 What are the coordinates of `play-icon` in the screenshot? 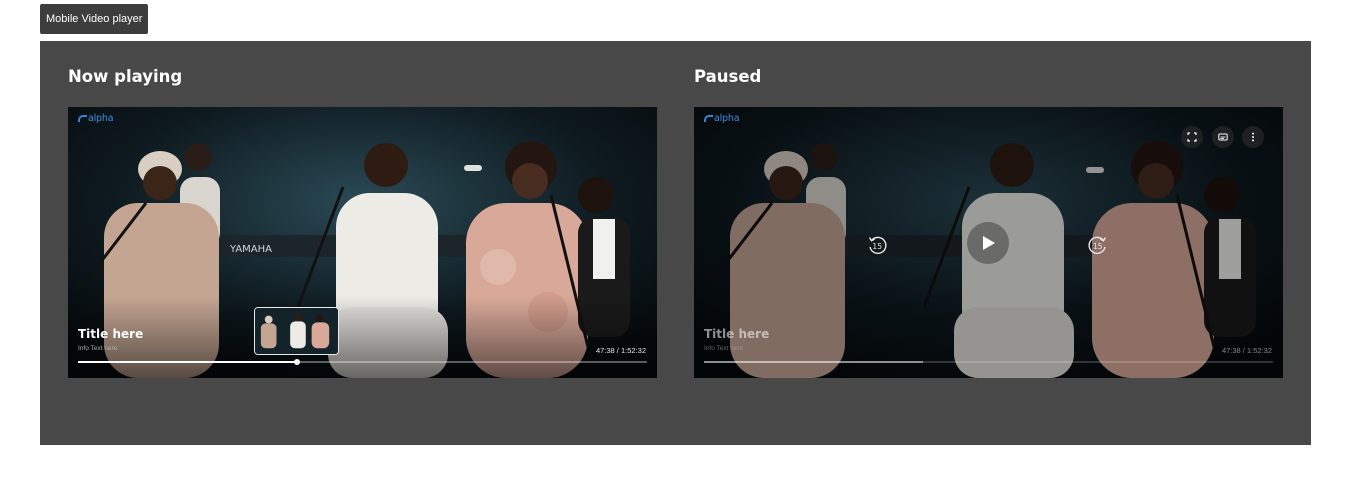 It's located at (989, 243).